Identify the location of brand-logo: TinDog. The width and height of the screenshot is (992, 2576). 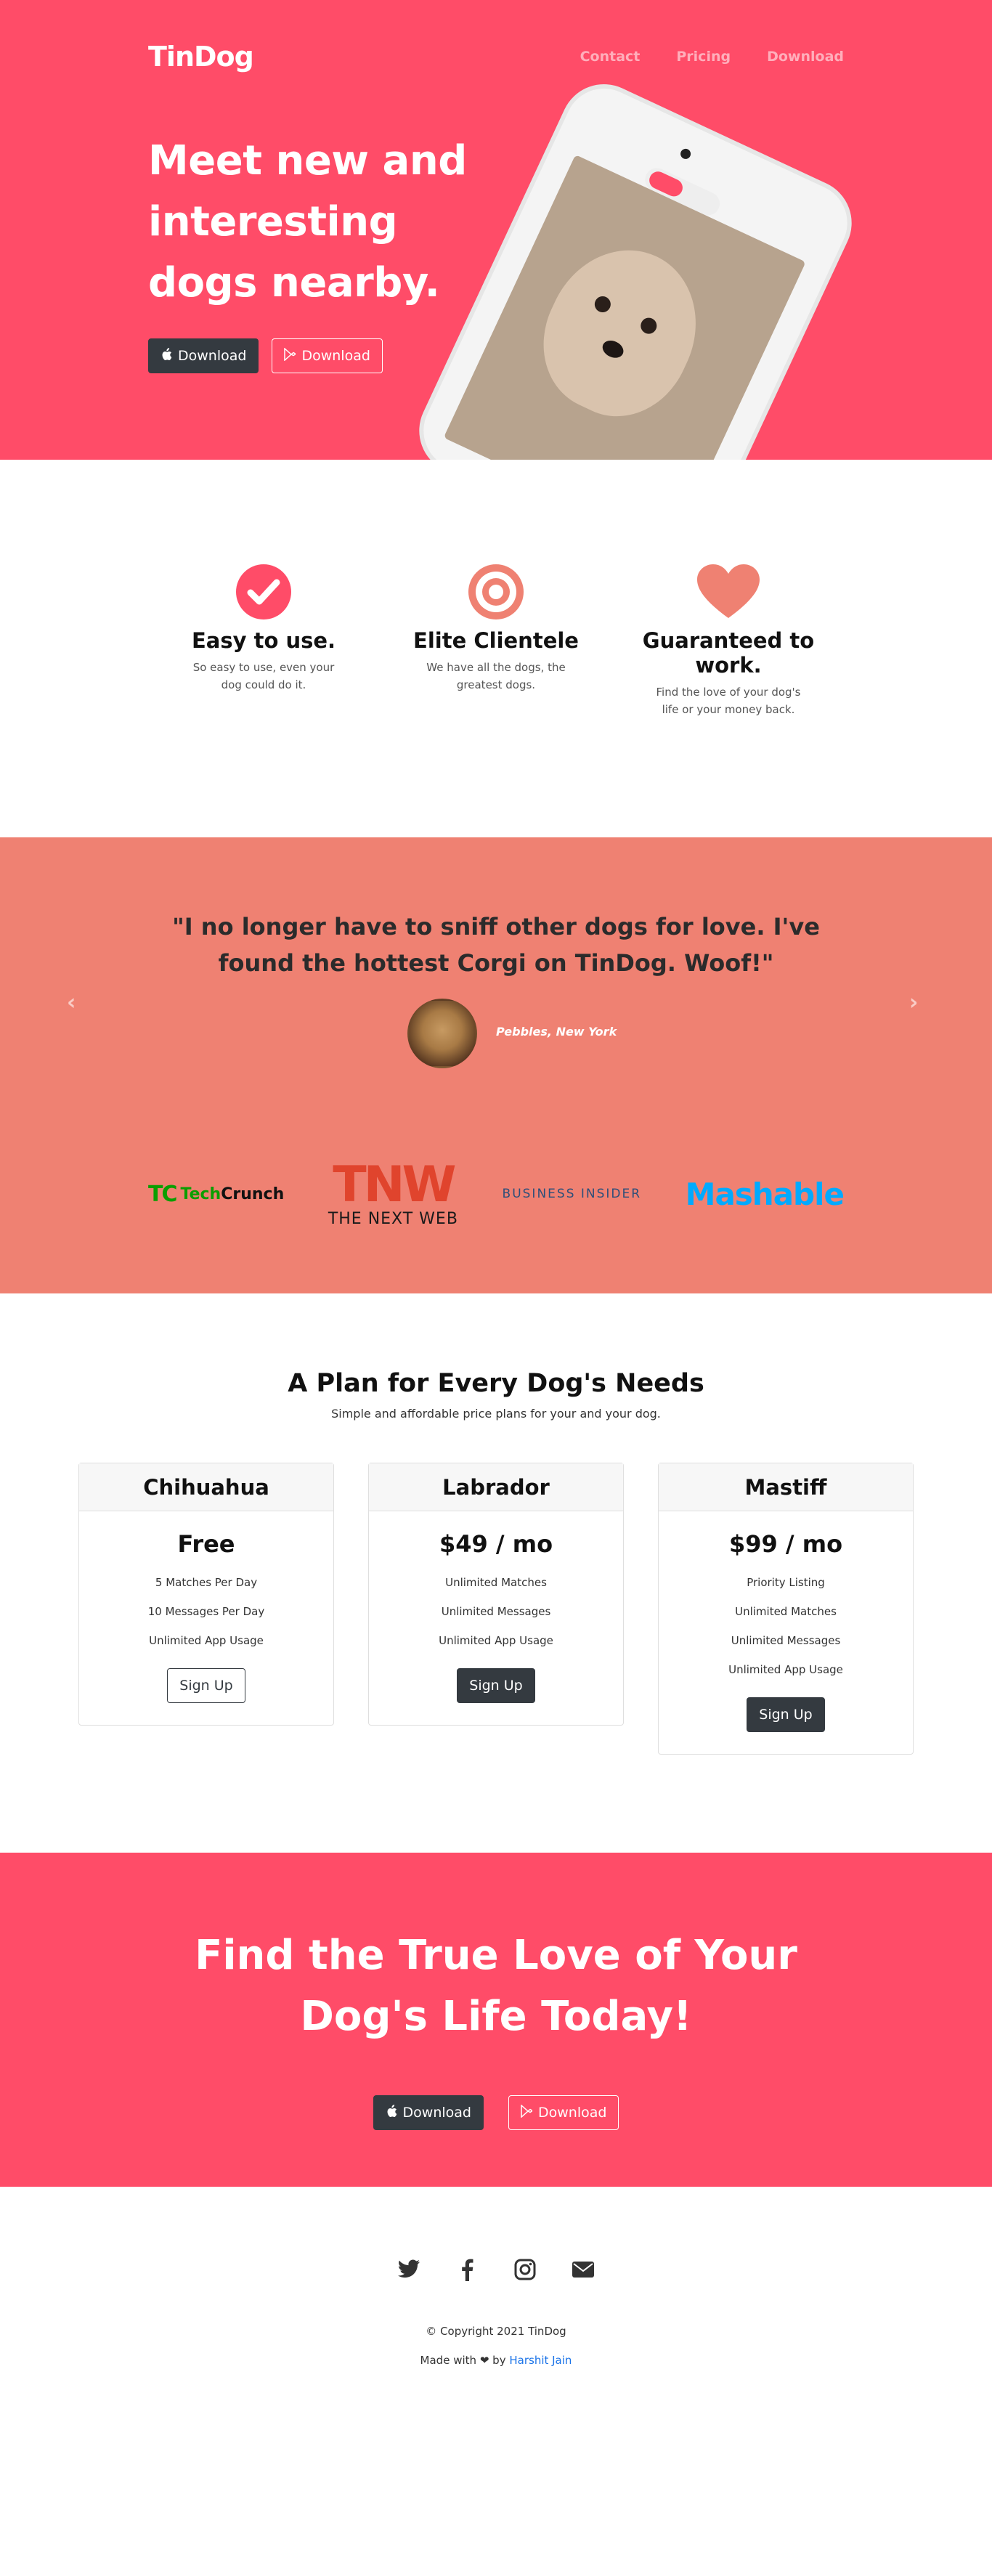
(201, 57).